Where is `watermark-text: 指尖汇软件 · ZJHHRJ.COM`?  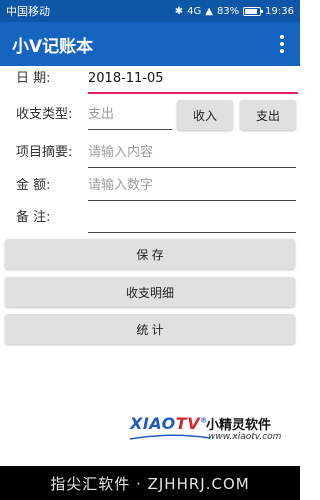
watermark-text: 指尖汇软件 · ZJHHRJ.COM is located at coordinates (150, 483).